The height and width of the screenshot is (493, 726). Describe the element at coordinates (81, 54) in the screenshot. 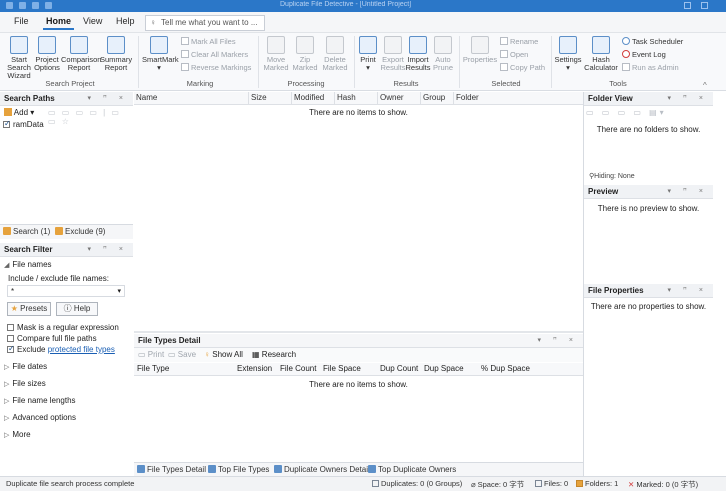

I see `comparison-report-button: Comparison Report` at that location.